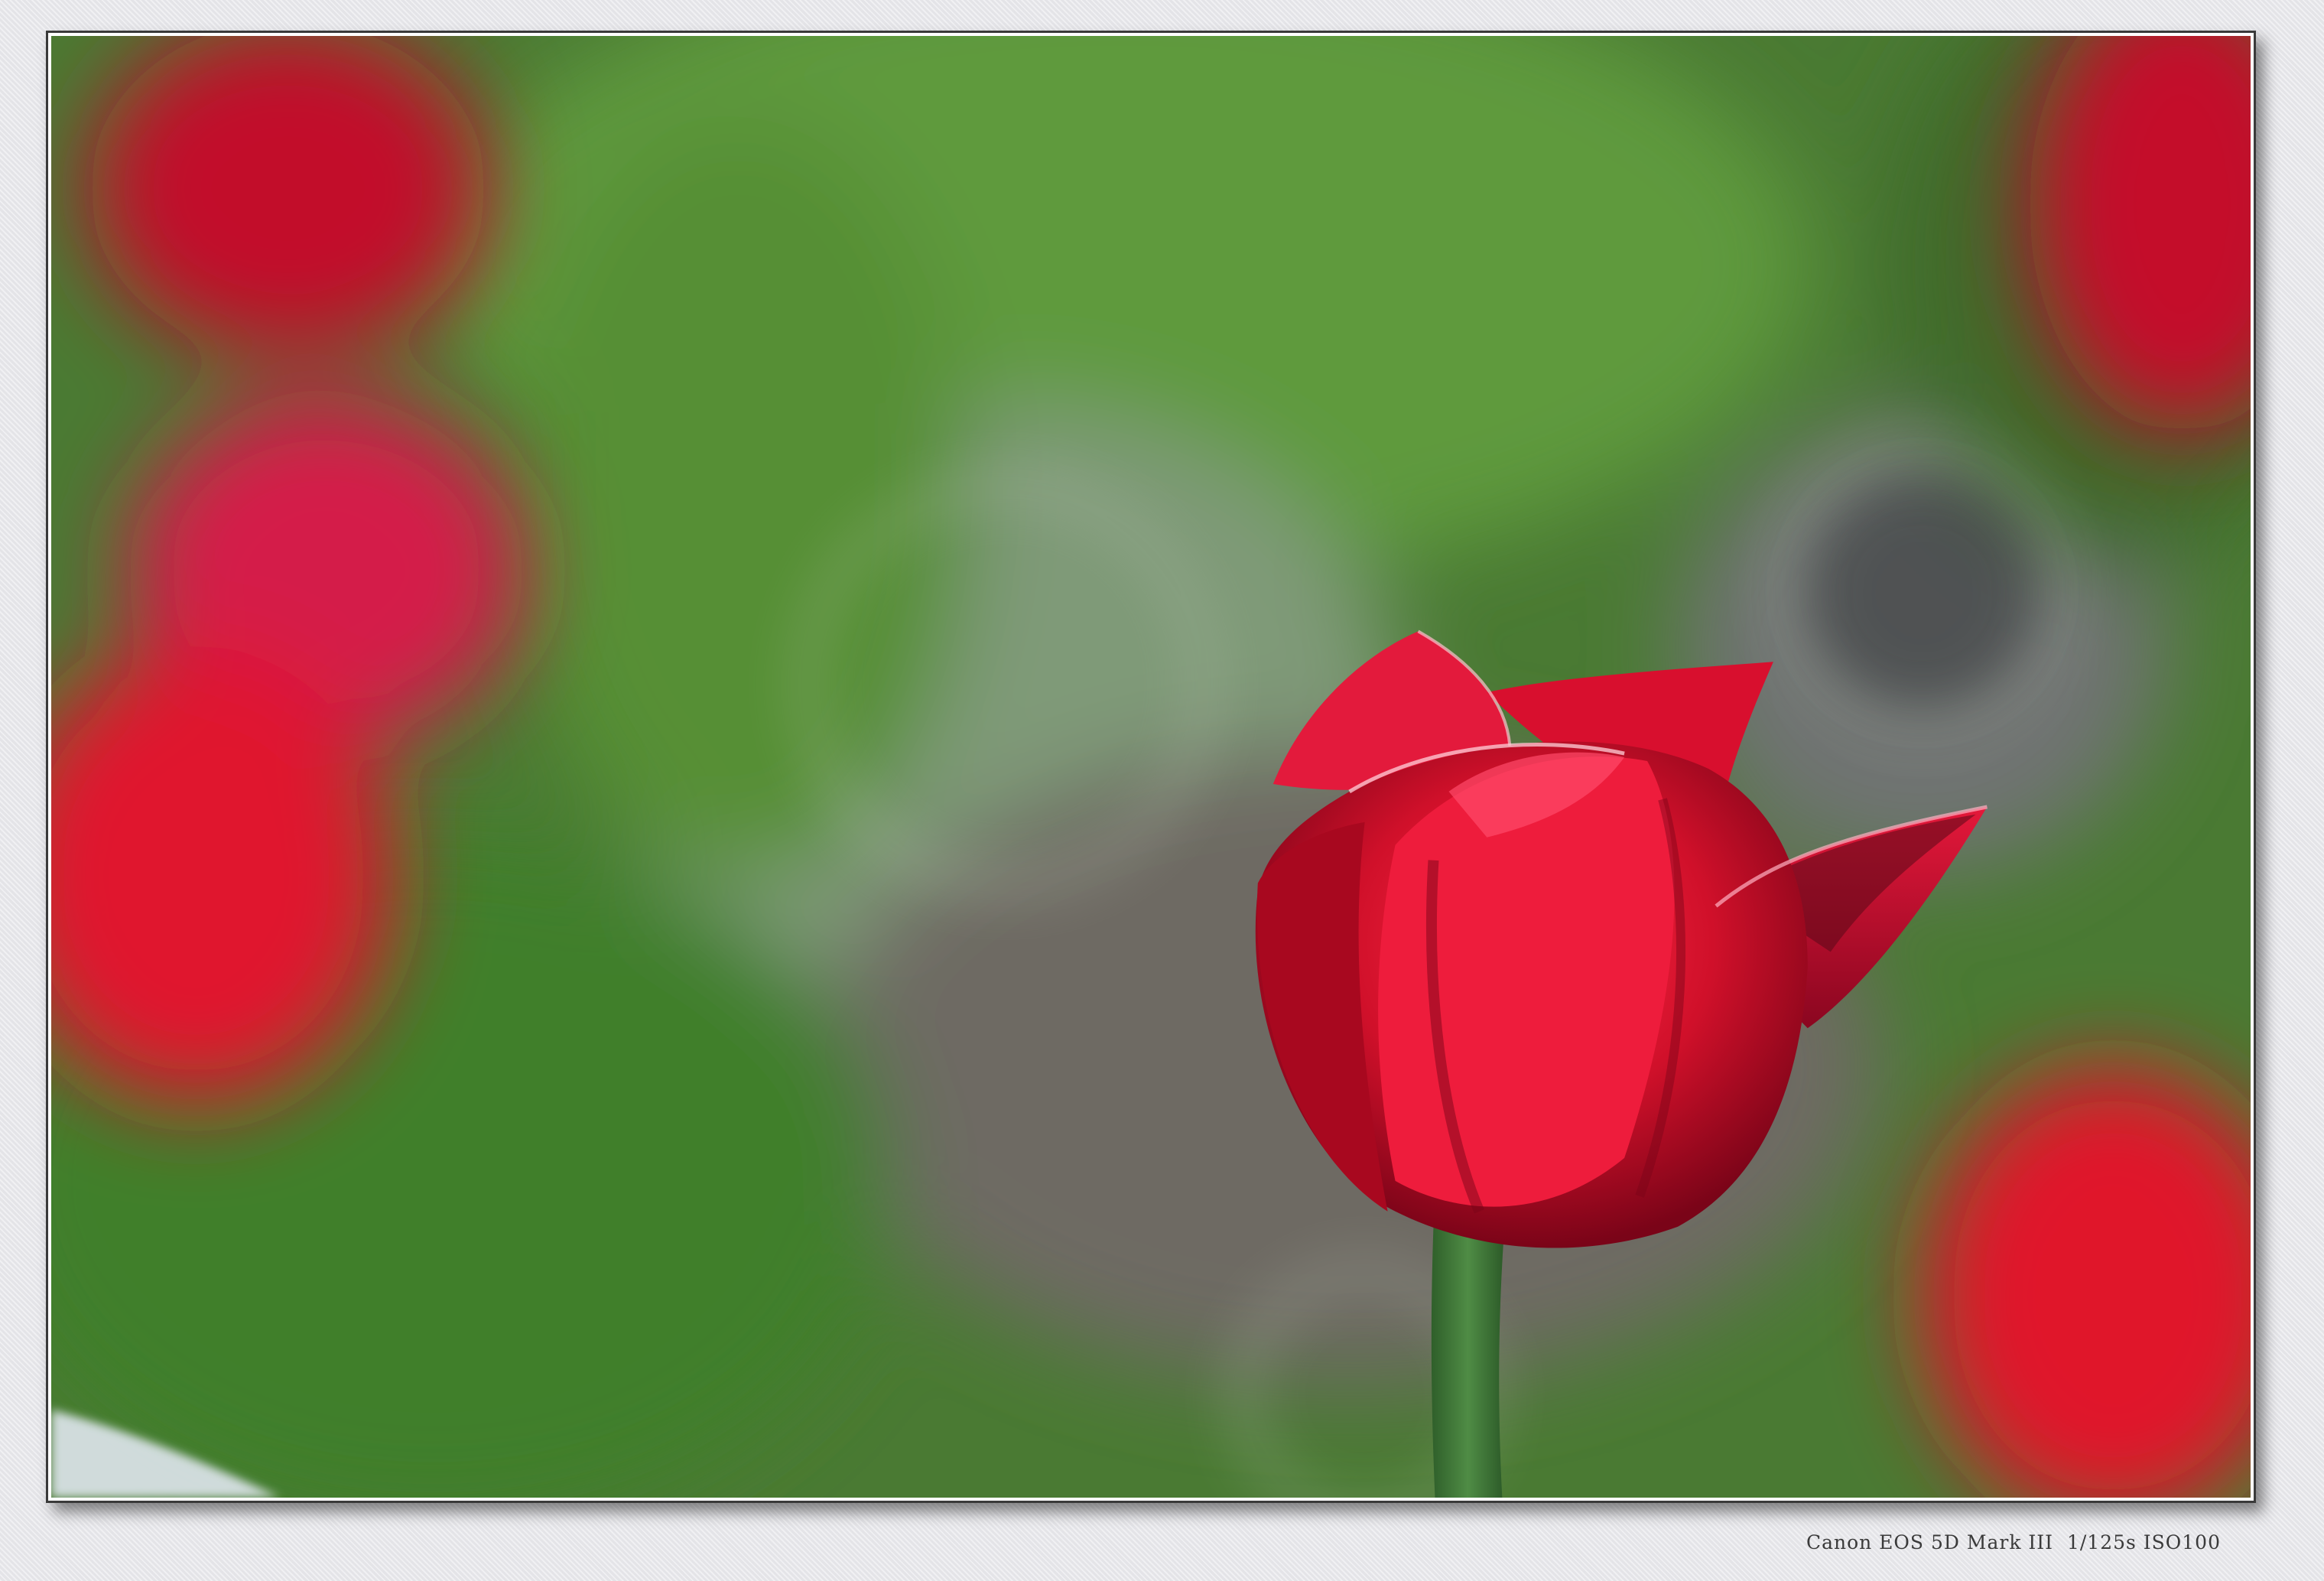 The width and height of the screenshot is (2324, 1581). What do you see at coordinates (2013, 1542) in the screenshot?
I see `exif-caption: Canon EOS 5D Mark III 1/125s ISO100` at bounding box center [2013, 1542].